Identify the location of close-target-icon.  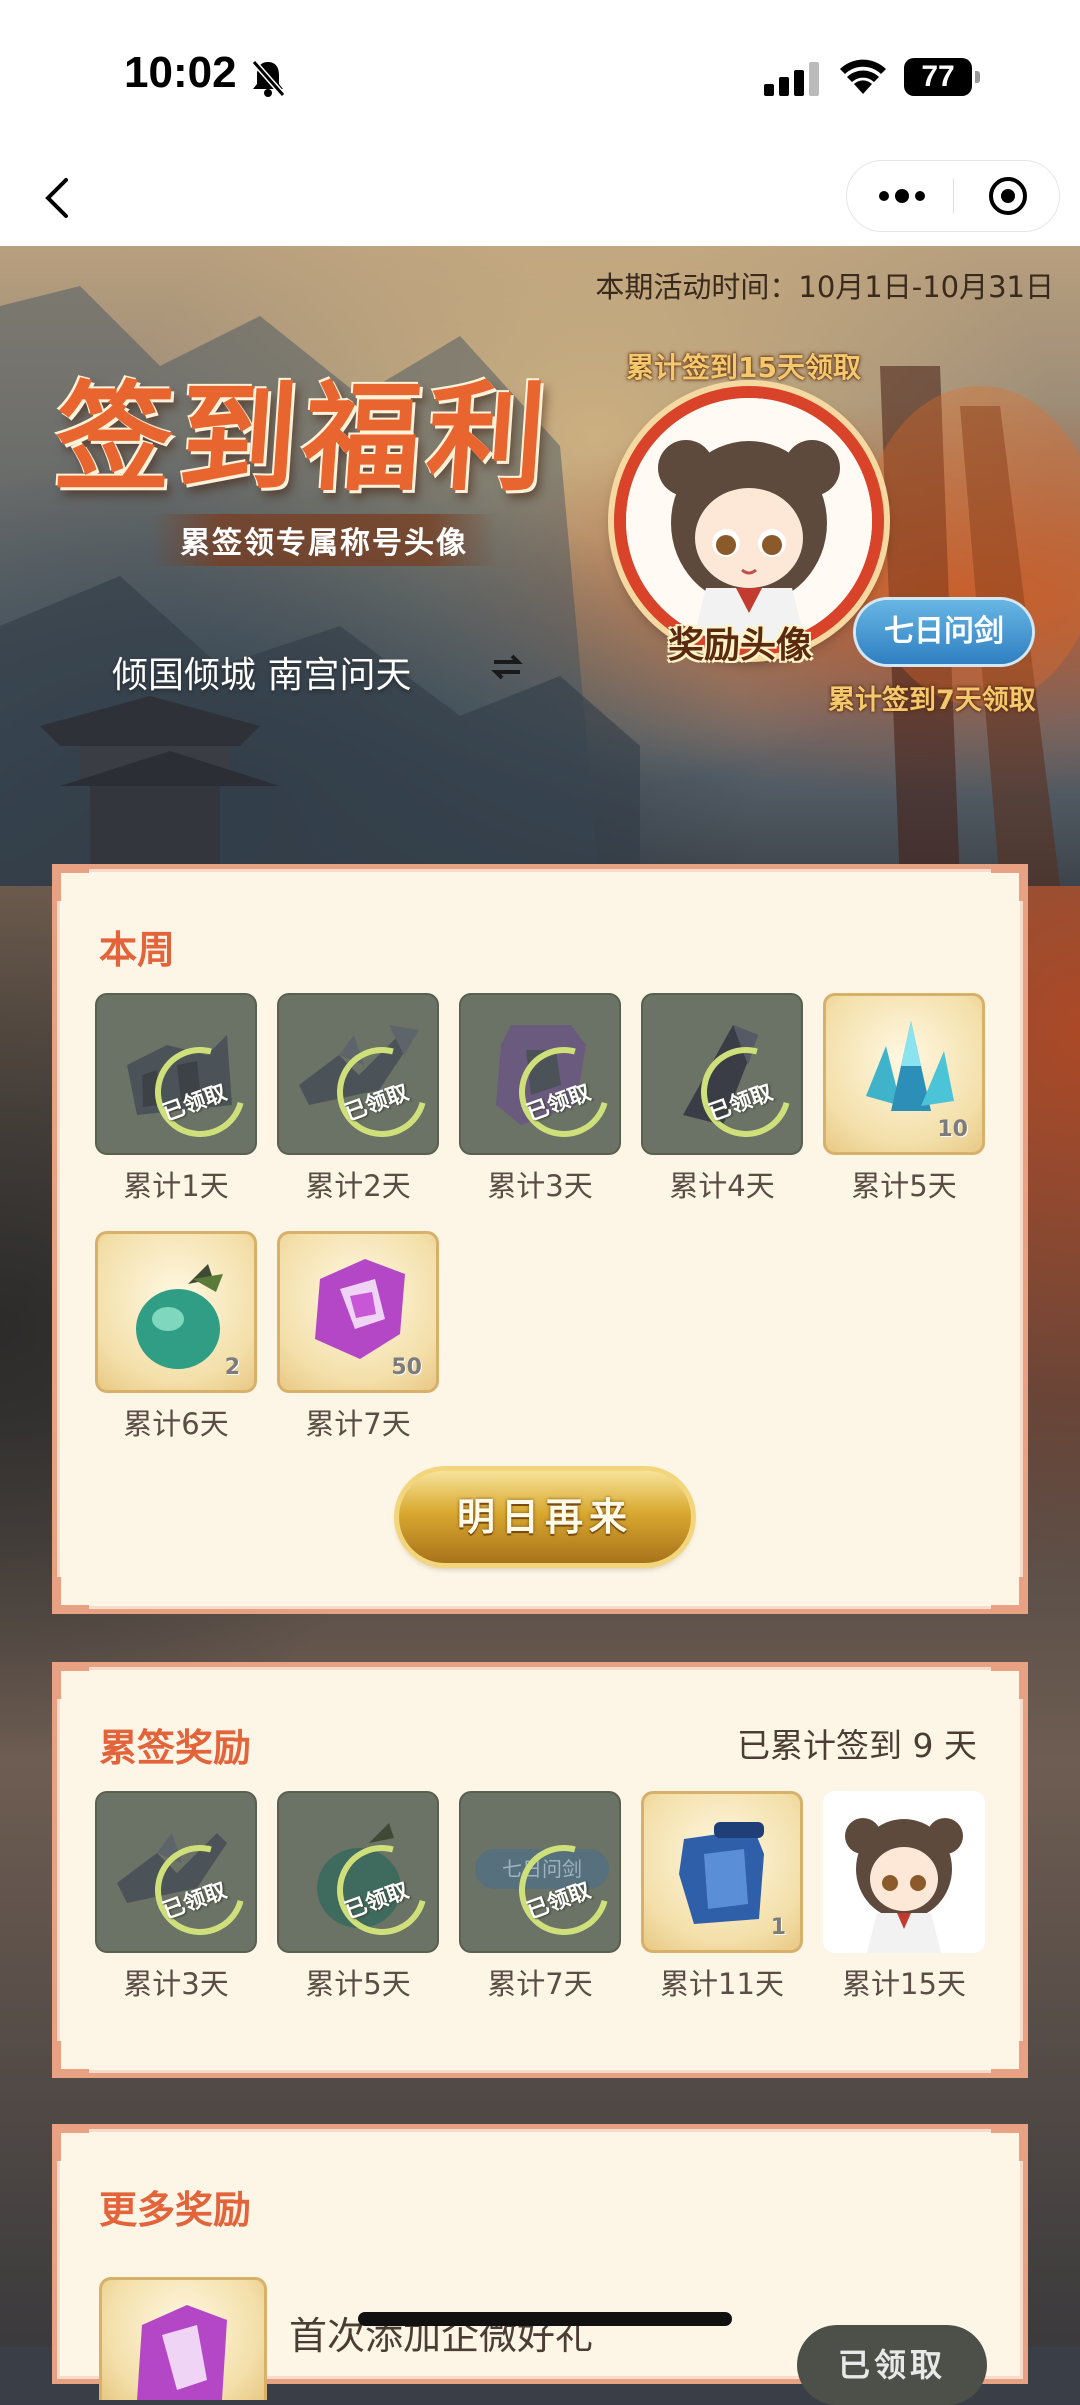
(1008, 198).